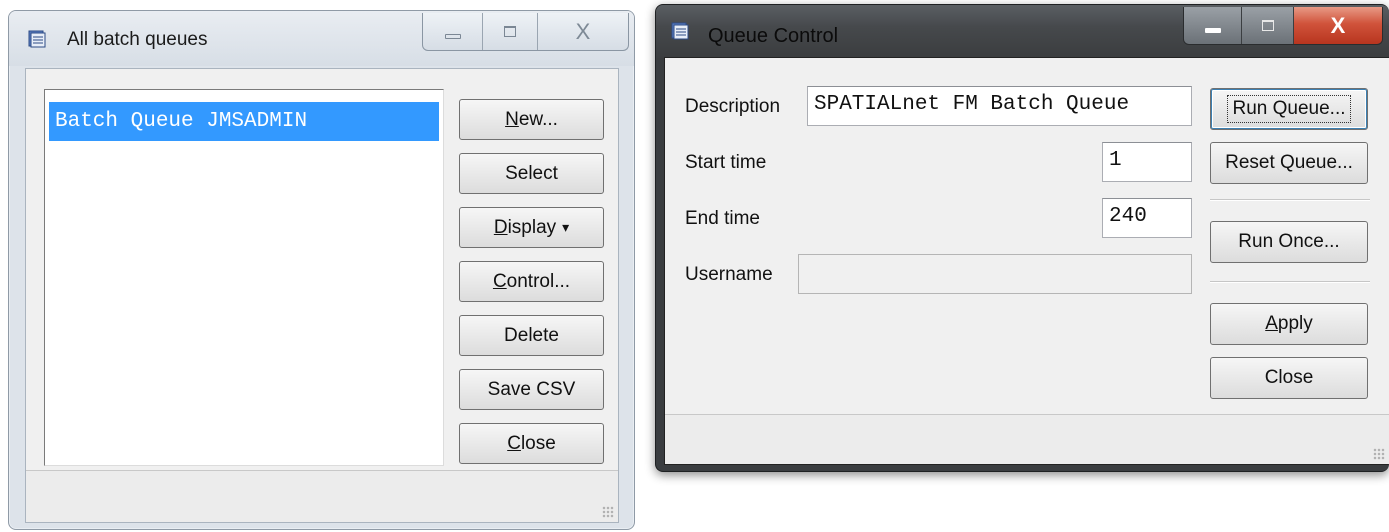 This screenshot has width=1389, height=532. Describe the element at coordinates (999, 106) in the screenshot. I see `description-field: SPATIALnet FM Batch Queue` at that location.